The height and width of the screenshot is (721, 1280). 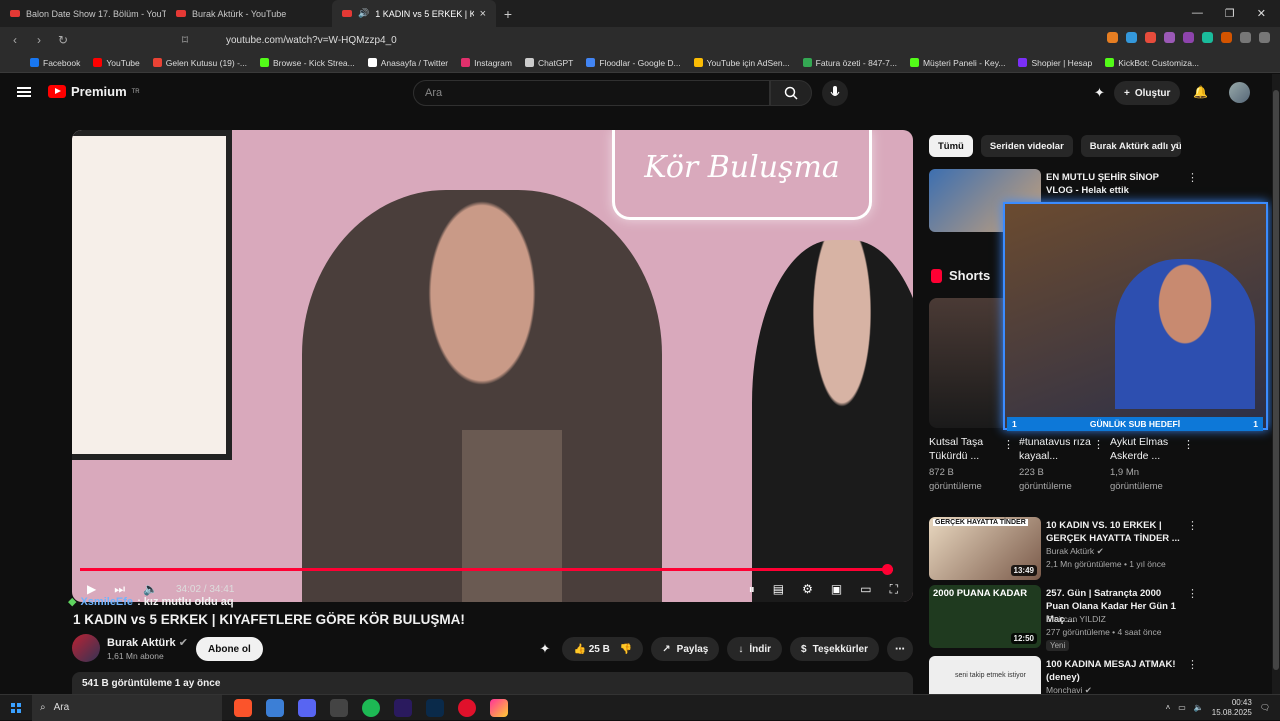 I want to click on bookmark-item: ChatGPT, so click(x=548, y=63).